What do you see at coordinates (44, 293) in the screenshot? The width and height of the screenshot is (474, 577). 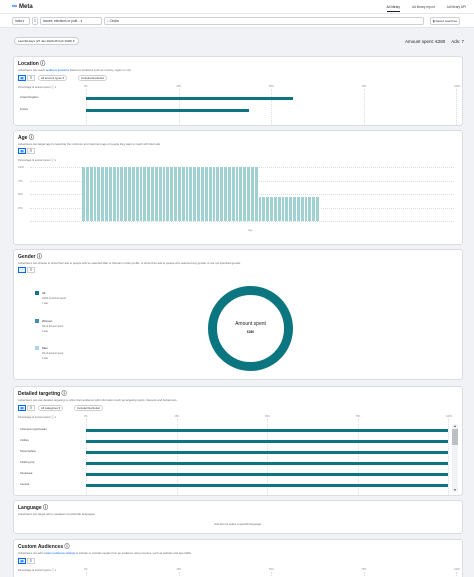 I see `legend-name-all: All` at bounding box center [44, 293].